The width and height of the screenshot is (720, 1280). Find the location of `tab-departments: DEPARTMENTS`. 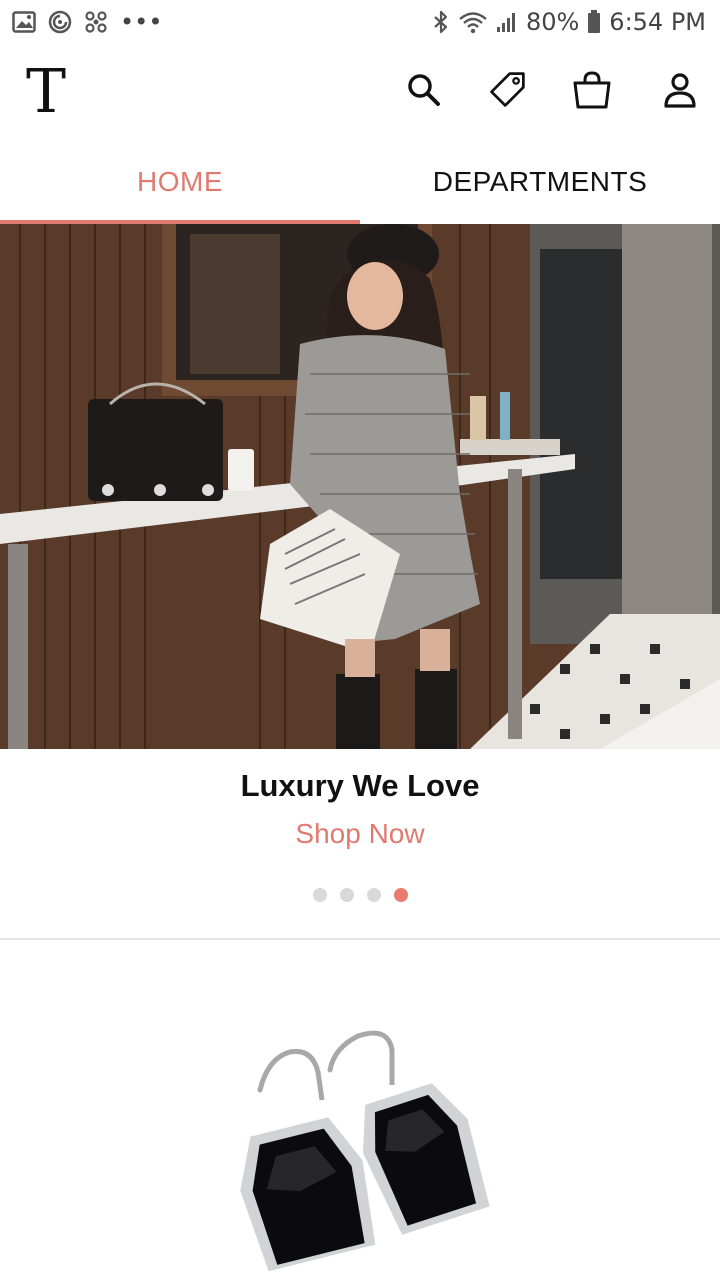

tab-departments: DEPARTMENTS is located at coordinates (540, 182).